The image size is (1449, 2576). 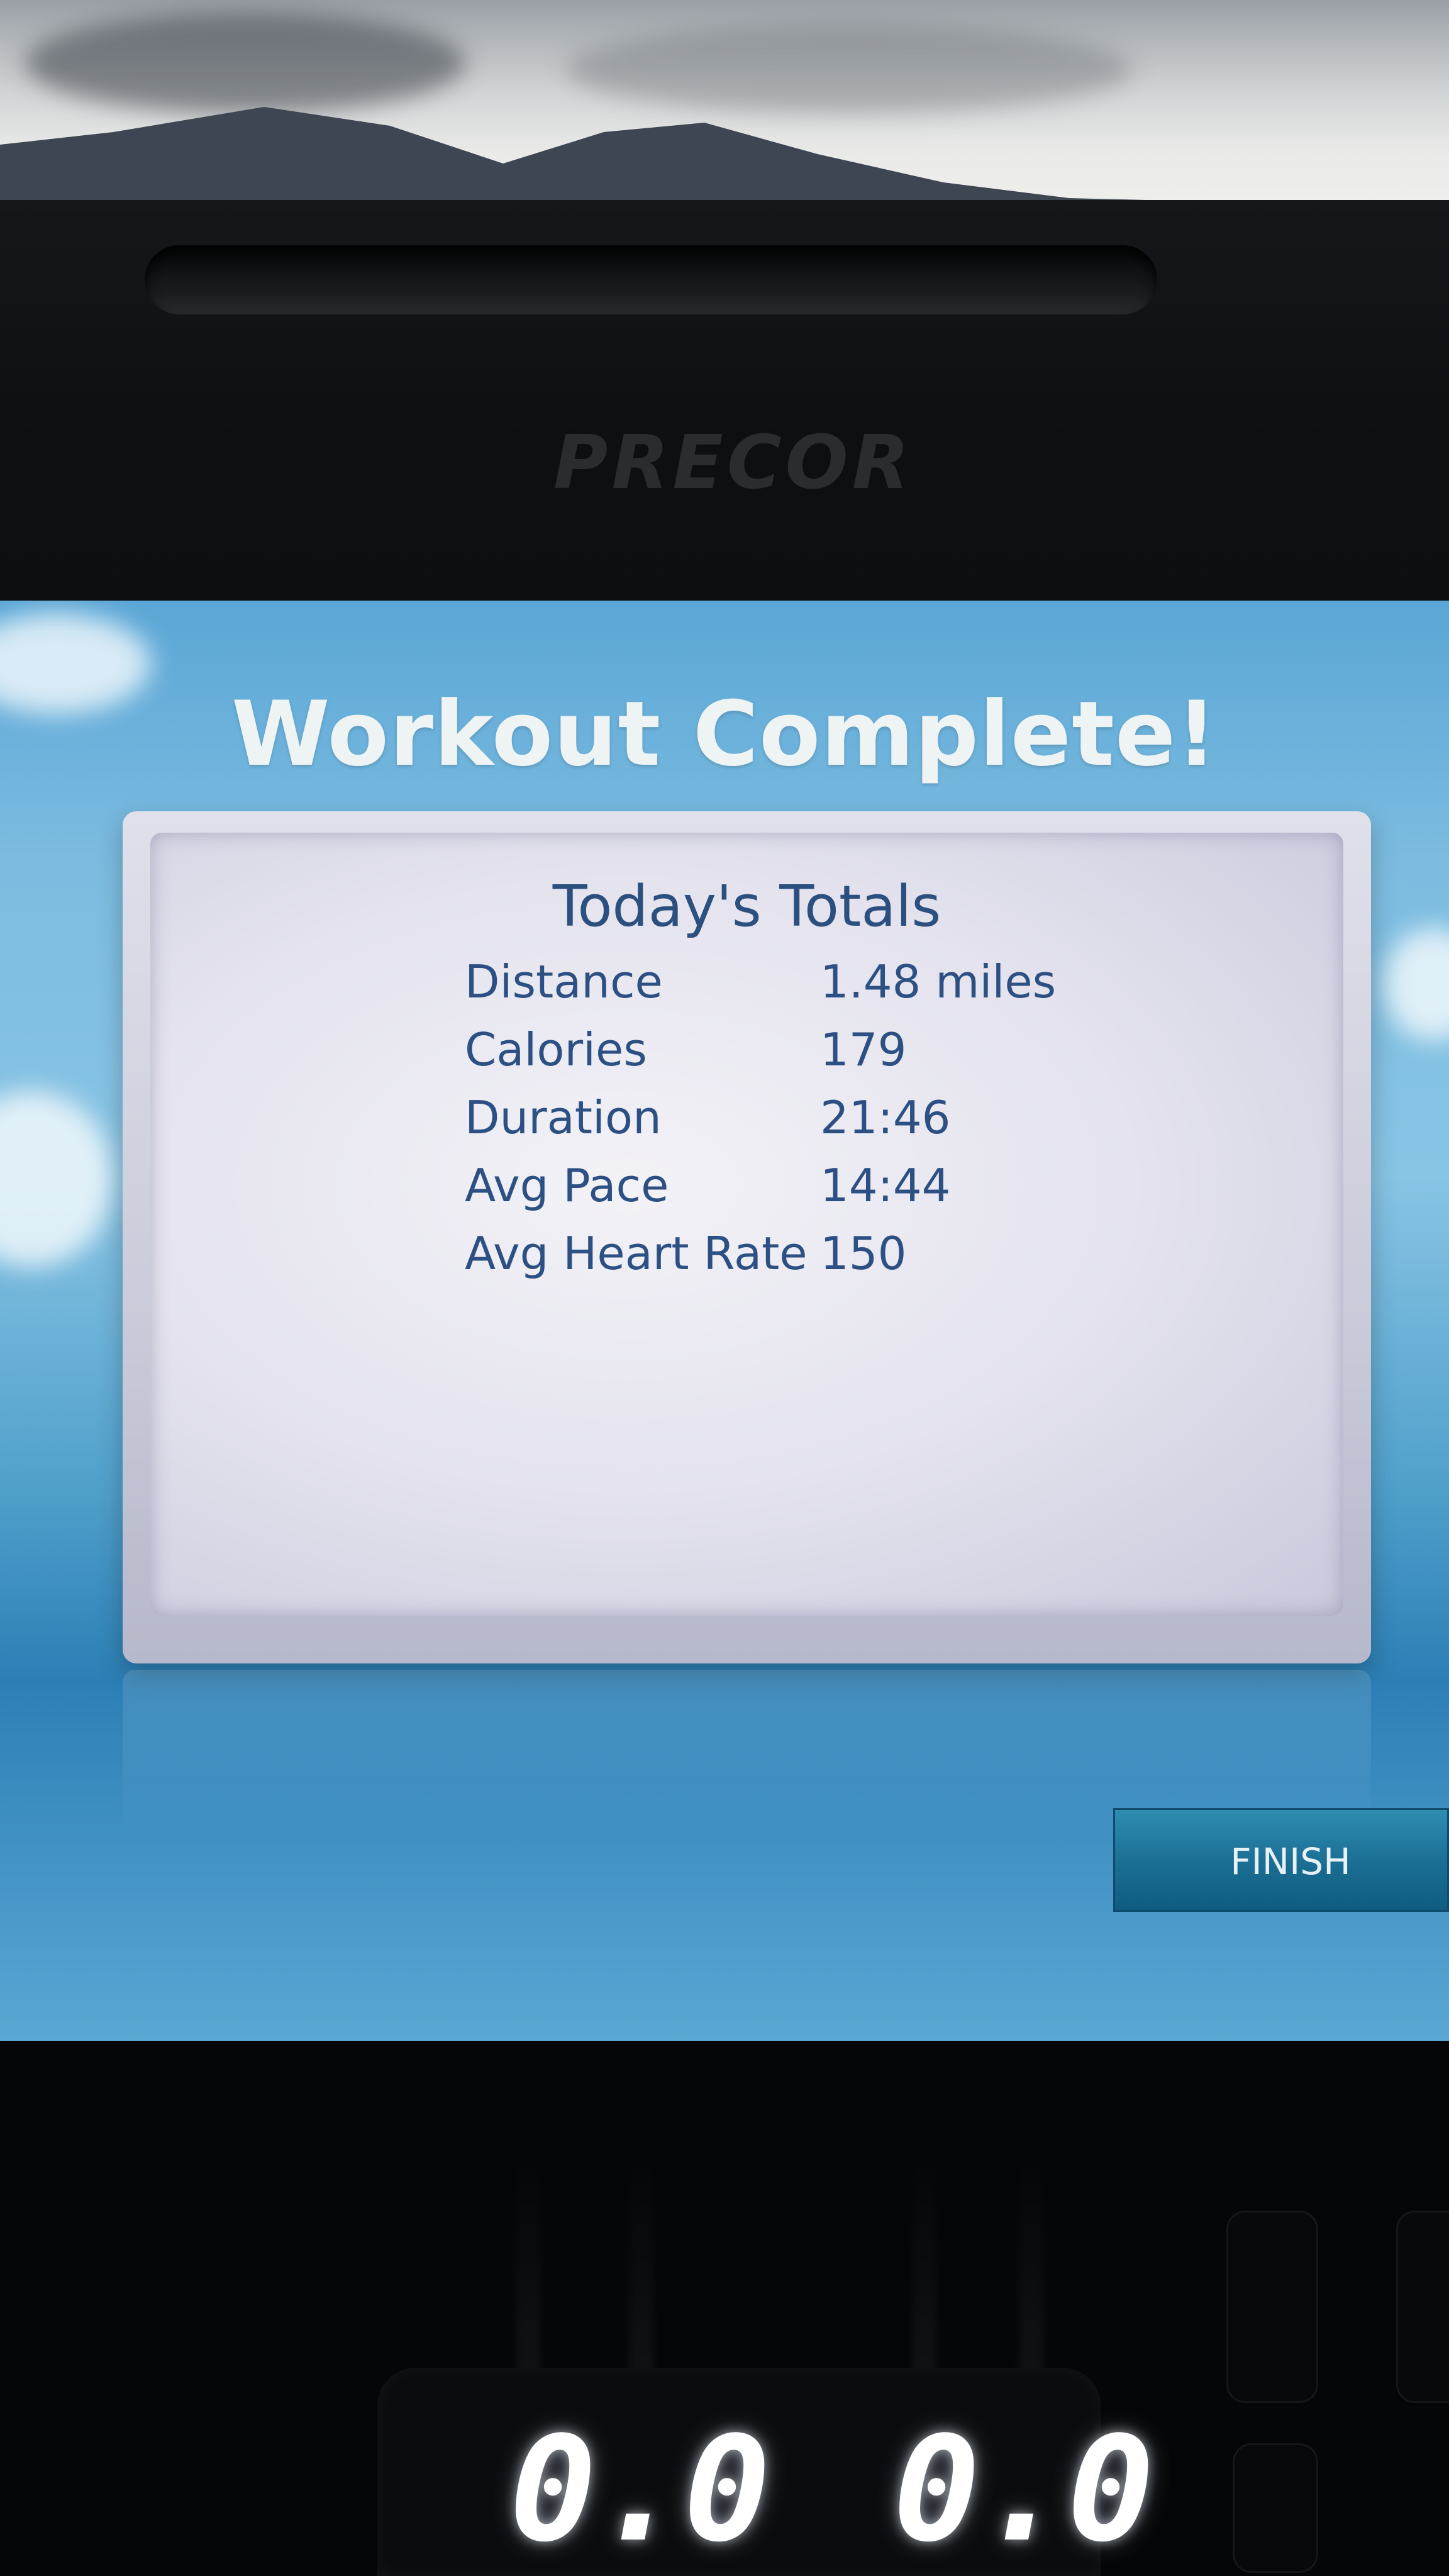 I want to click on stat-label: Avg Heart Rate, so click(x=636, y=1253).